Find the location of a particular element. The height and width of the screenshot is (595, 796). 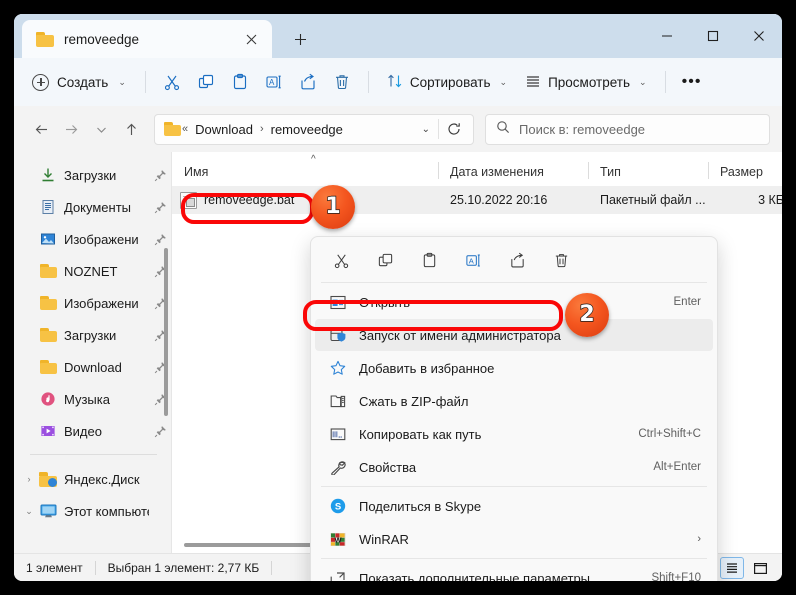

context-menu-item-7: S Поделиться в Skype is located at coordinates (514, 506).